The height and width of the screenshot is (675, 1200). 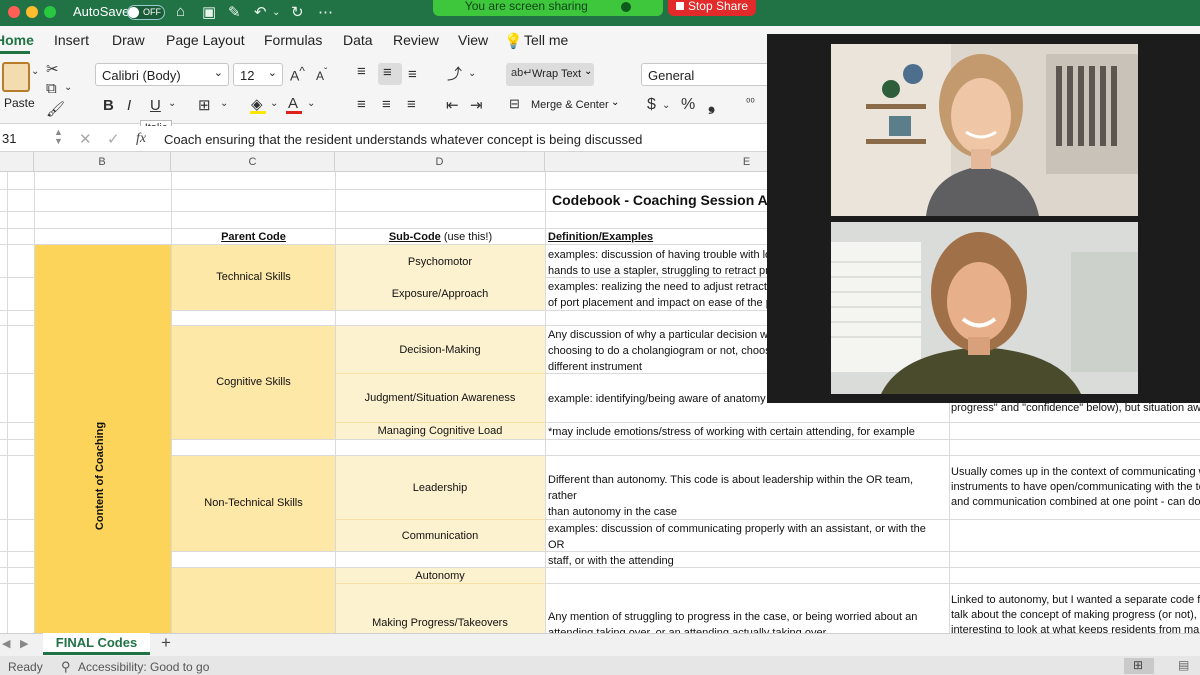 What do you see at coordinates (16, 77) in the screenshot?
I see `paste-icon` at bounding box center [16, 77].